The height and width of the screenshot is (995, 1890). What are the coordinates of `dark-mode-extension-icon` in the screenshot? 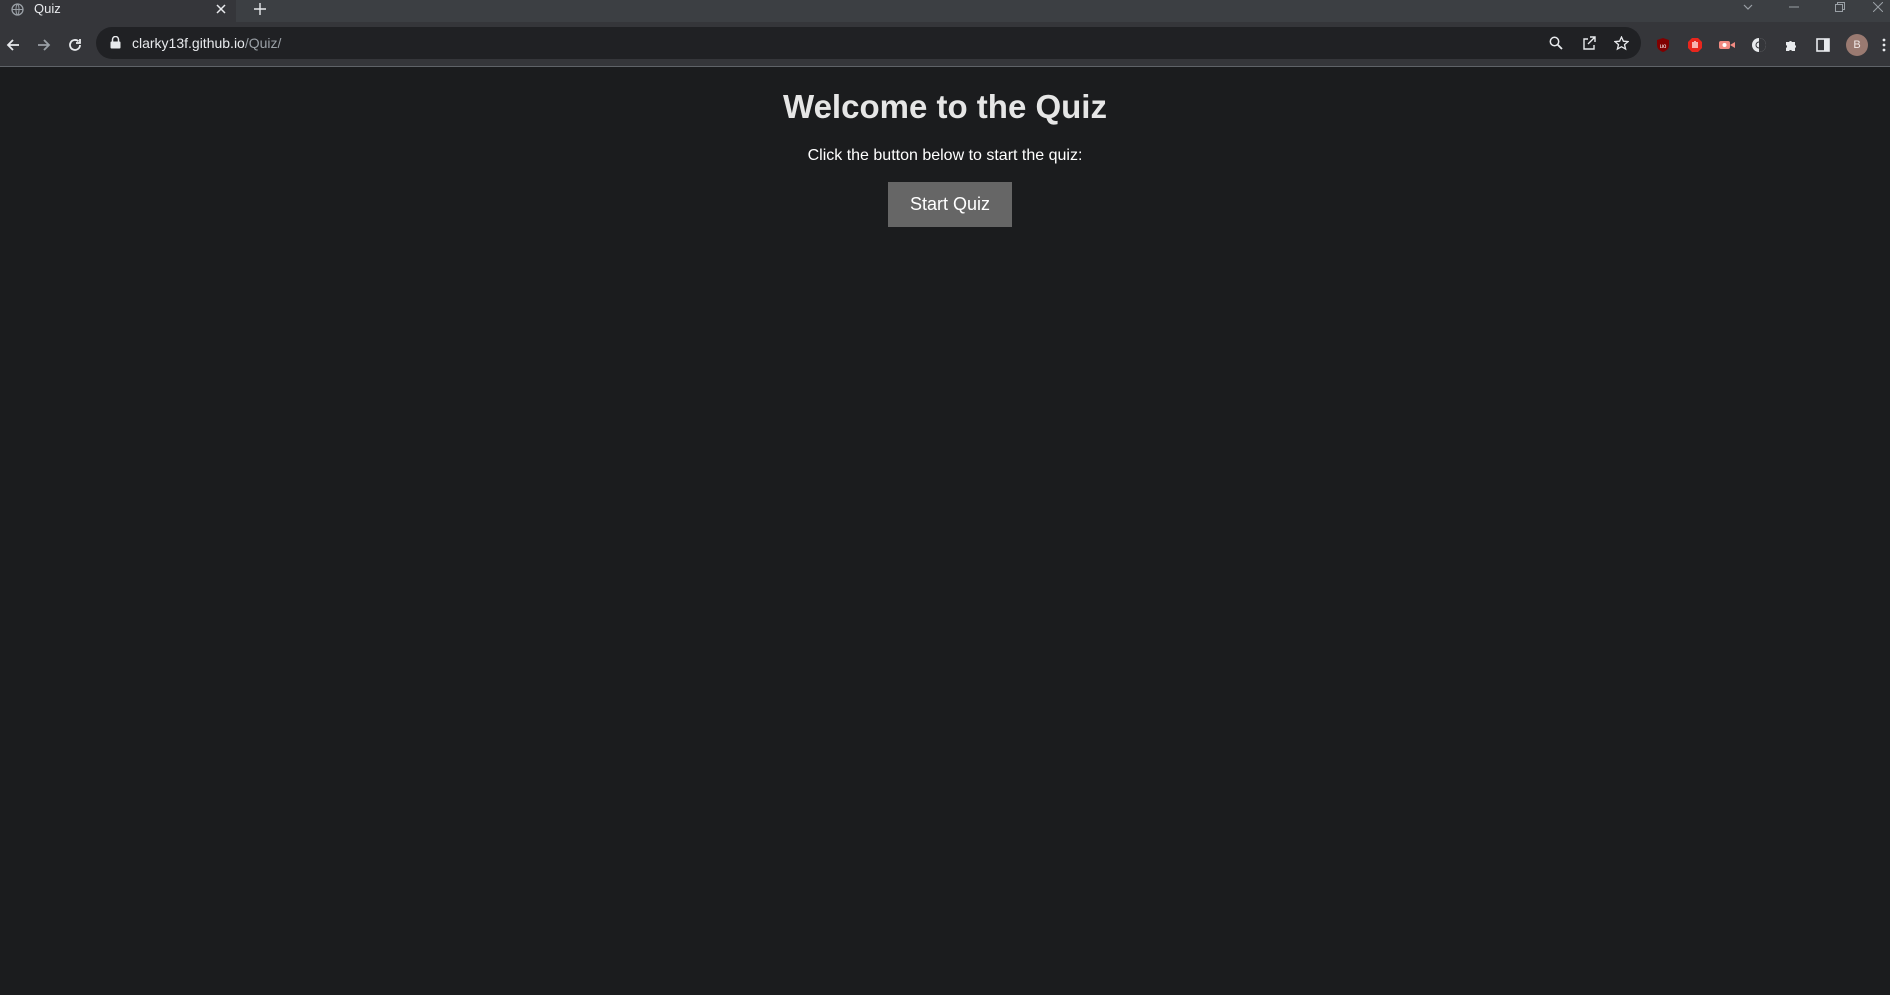 It's located at (1759, 45).